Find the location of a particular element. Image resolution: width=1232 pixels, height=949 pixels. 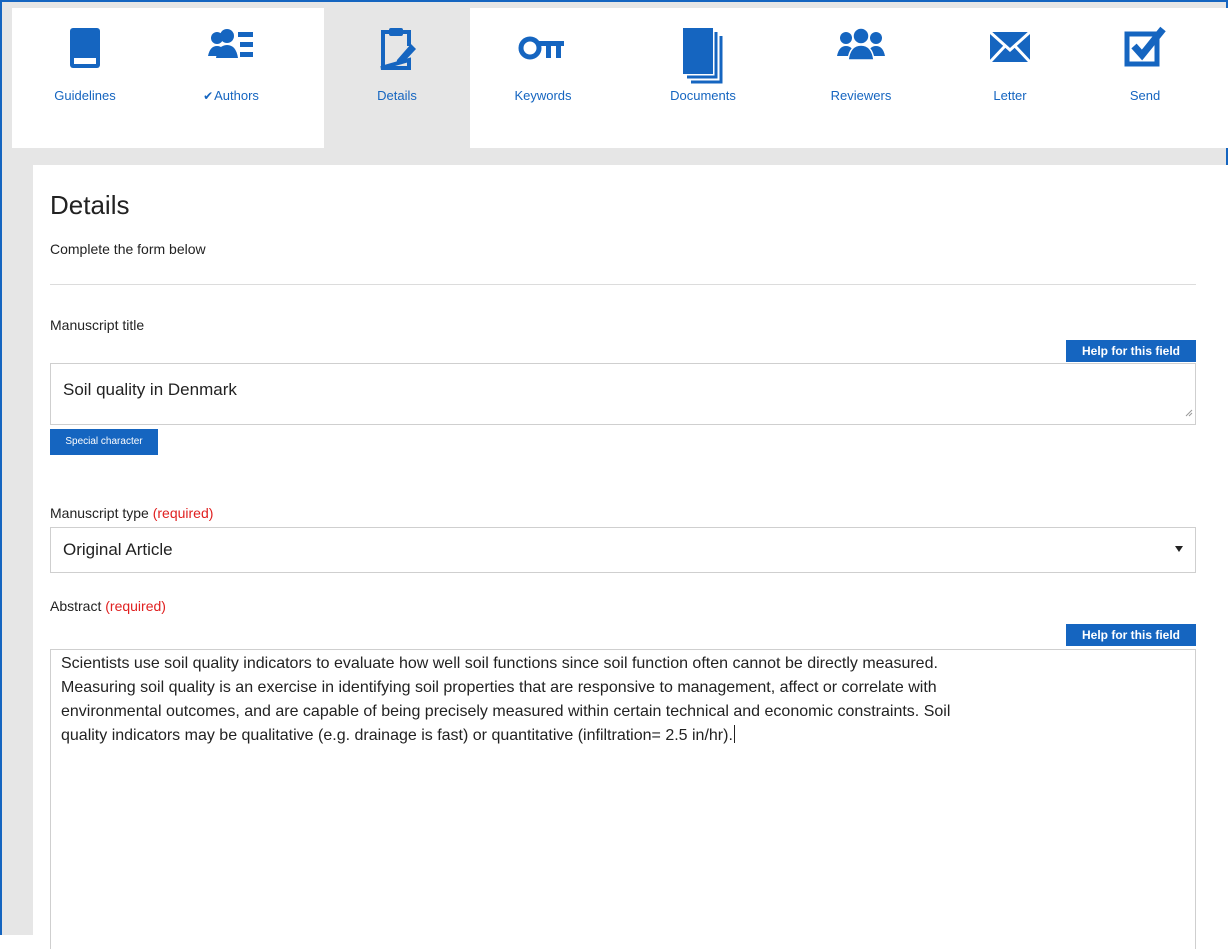

tab-label: Details is located at coordinates (397, 95).